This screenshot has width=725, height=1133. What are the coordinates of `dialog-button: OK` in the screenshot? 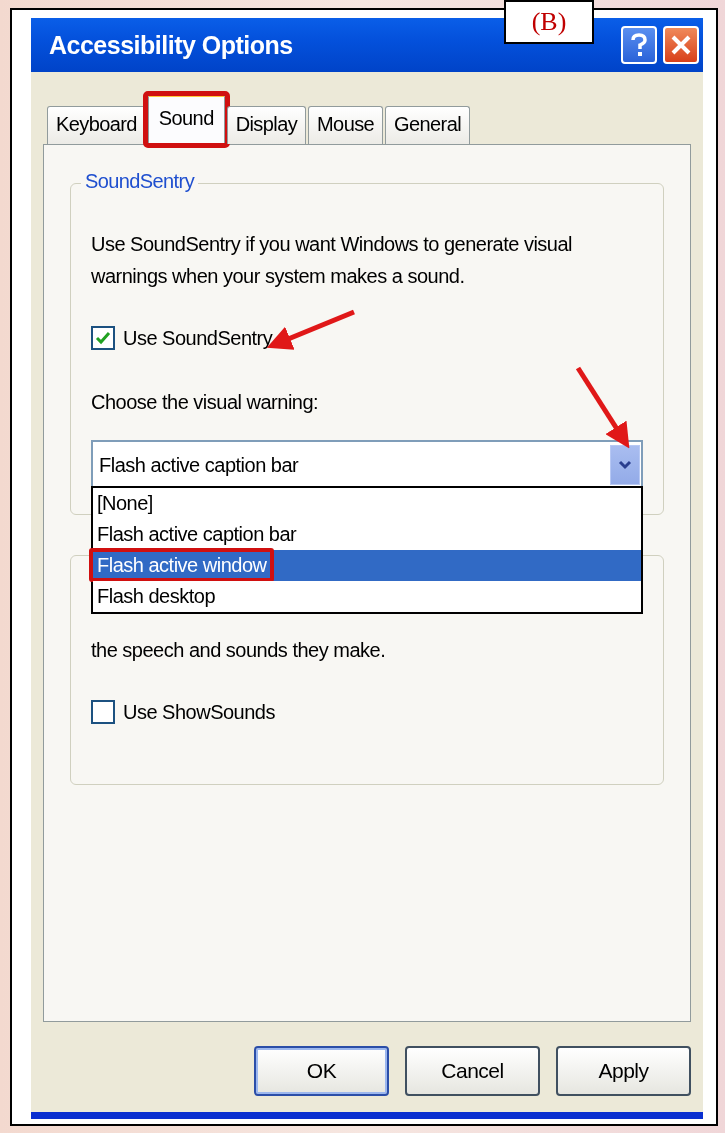 It's located at (321, 1071).